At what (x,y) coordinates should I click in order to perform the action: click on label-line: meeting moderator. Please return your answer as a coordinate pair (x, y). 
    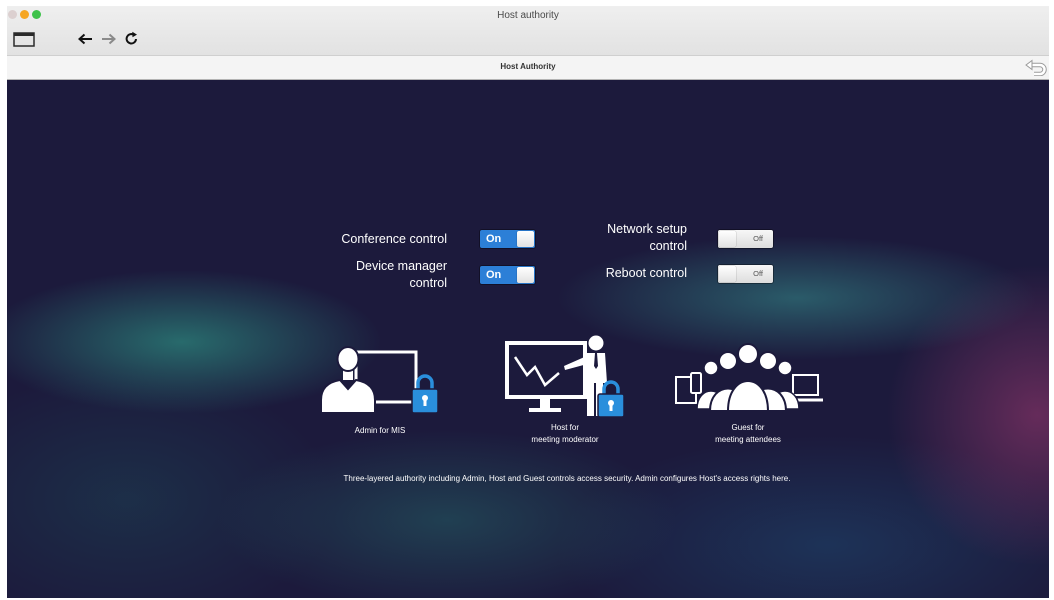
    Looking at the image, I should click on (565, 439).